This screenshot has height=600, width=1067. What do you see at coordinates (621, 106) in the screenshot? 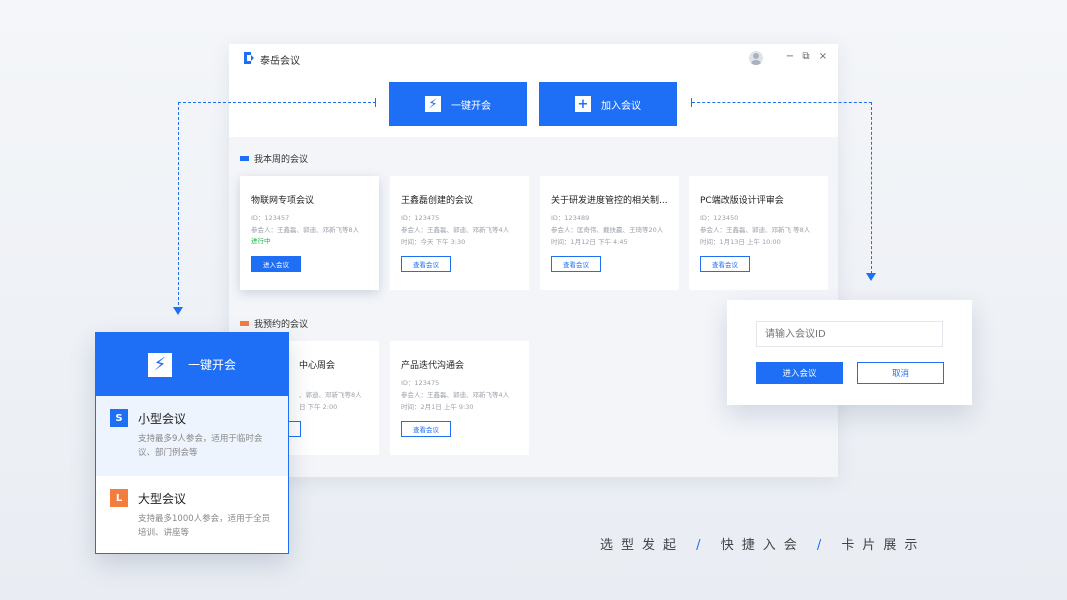
I see `join-meeting-label: 加入会议` at bounding box center [621, 106].